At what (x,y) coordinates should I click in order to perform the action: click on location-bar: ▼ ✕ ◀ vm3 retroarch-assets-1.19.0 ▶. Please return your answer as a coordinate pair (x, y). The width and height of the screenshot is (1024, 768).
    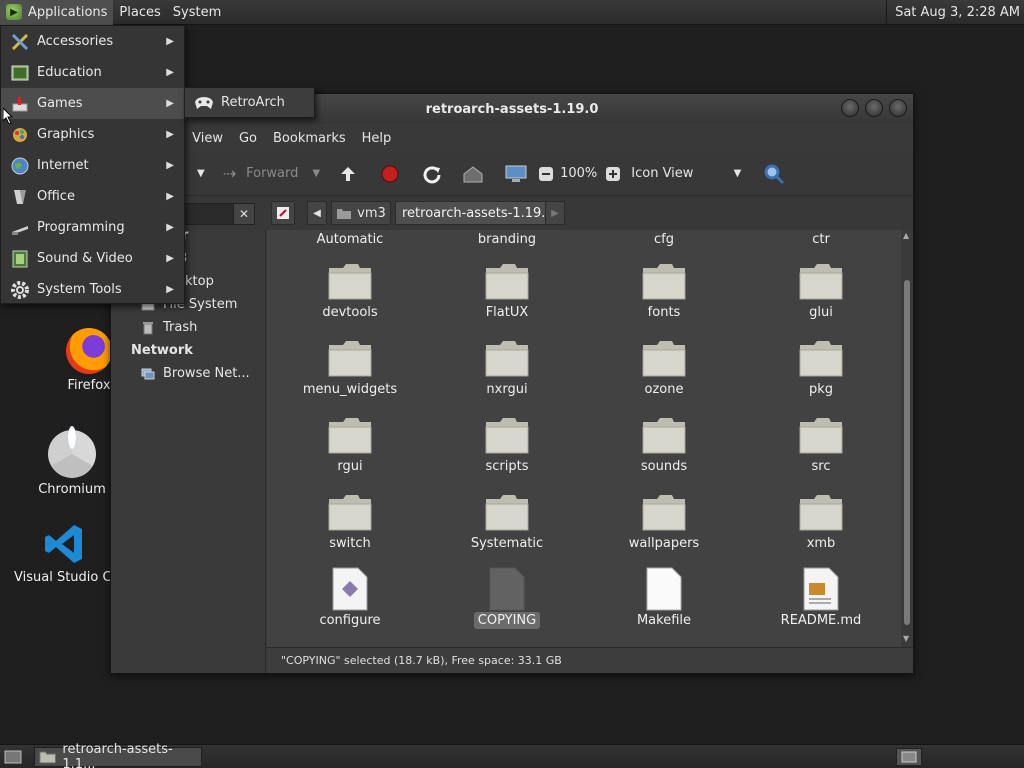
    Looking at the image, I should click on (512, 213).